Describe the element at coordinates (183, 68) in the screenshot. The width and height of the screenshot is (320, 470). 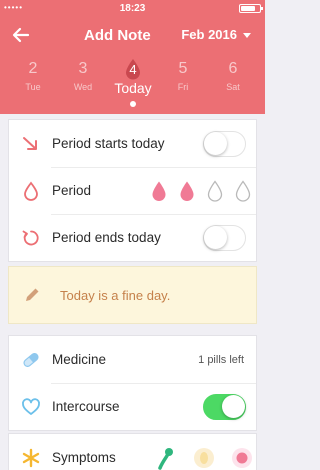
I see `day-number: 5` at that location.